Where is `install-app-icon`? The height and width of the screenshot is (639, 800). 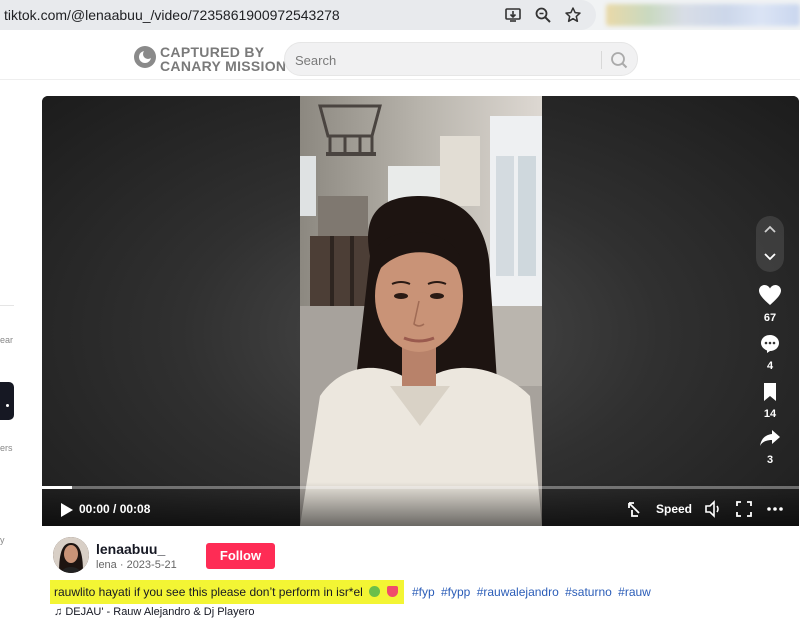 install-app-icon is located at coordinates (513, 15).